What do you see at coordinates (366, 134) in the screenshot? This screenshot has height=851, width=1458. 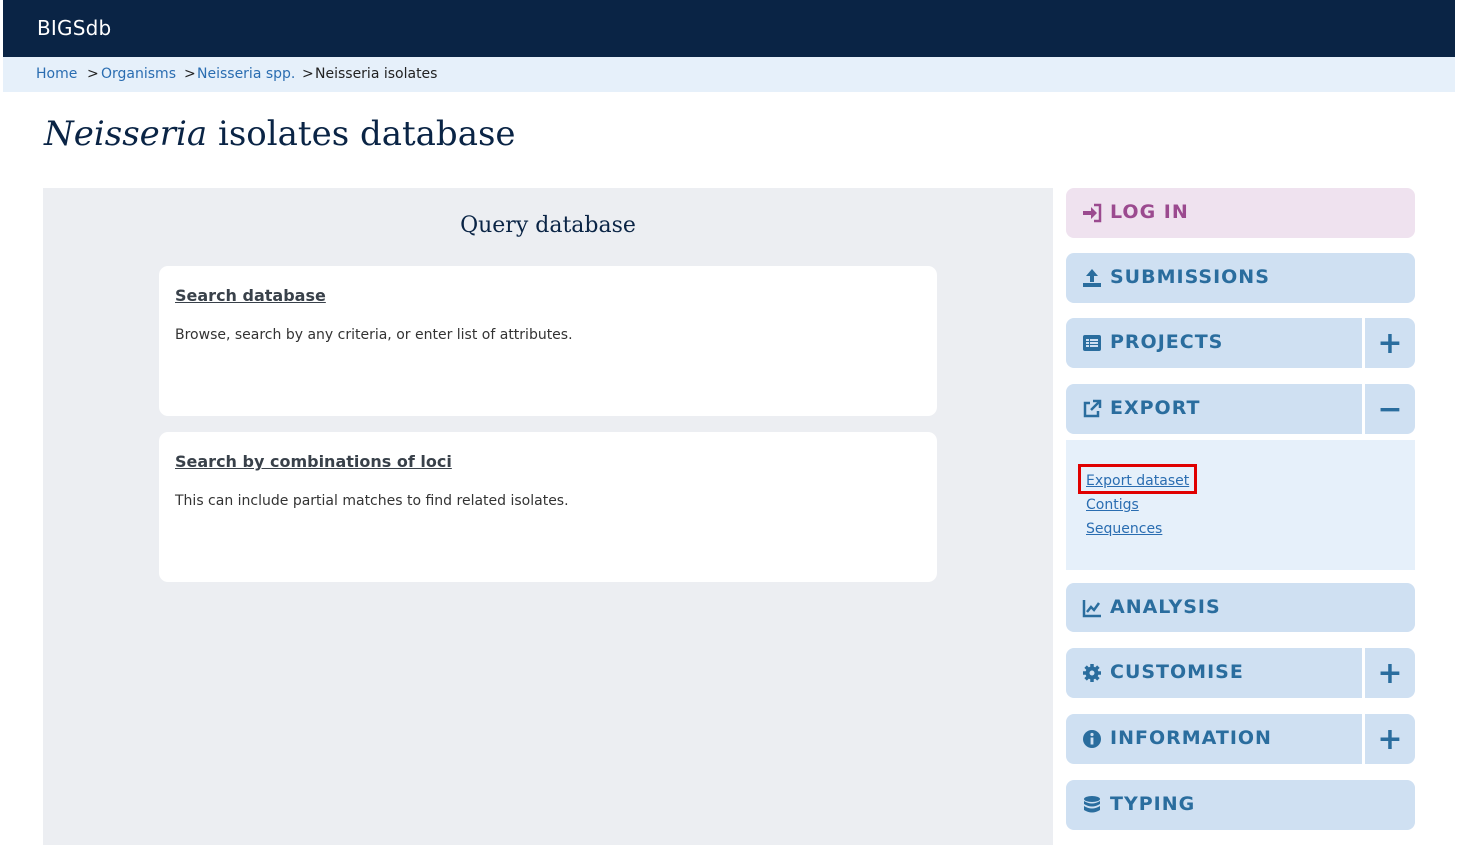 I see `page-title-rest: isolates database` at bounding box center [366, 134].